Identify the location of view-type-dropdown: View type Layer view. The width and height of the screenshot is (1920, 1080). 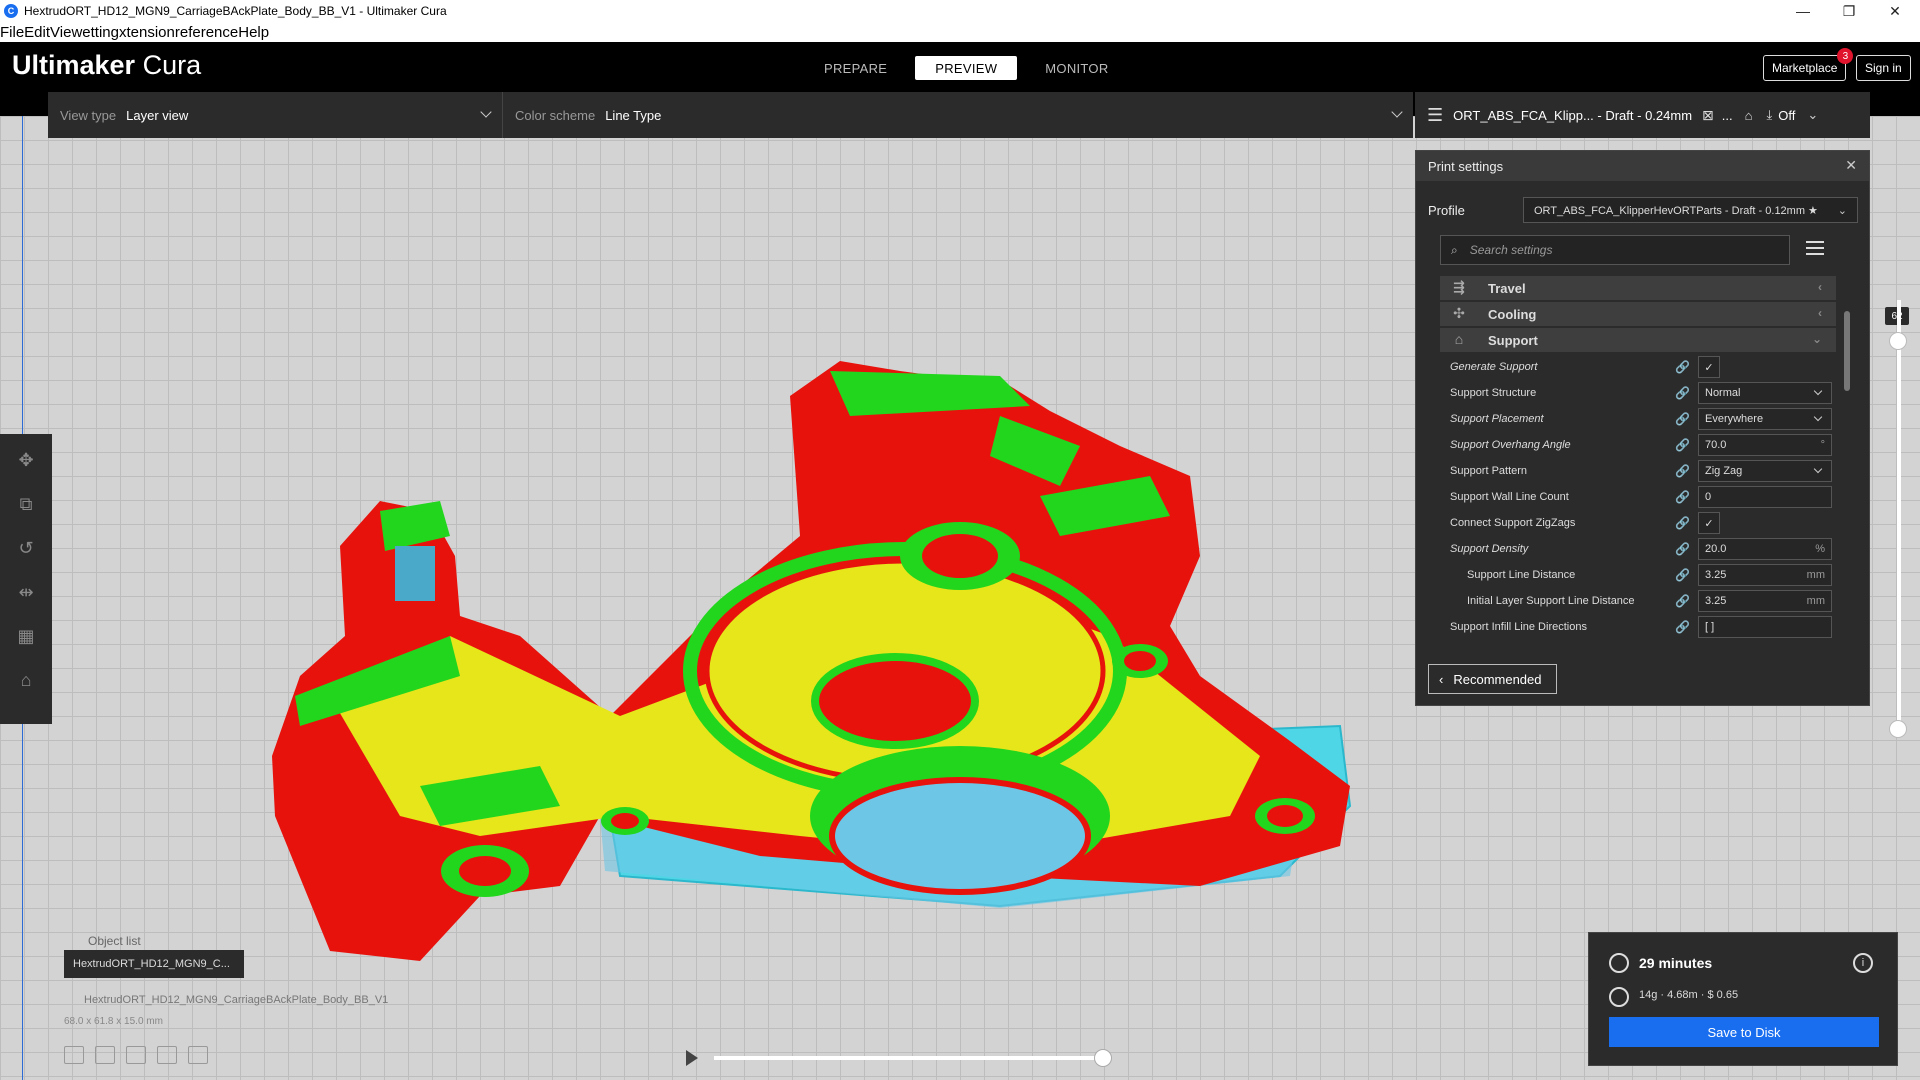
(275, 115).